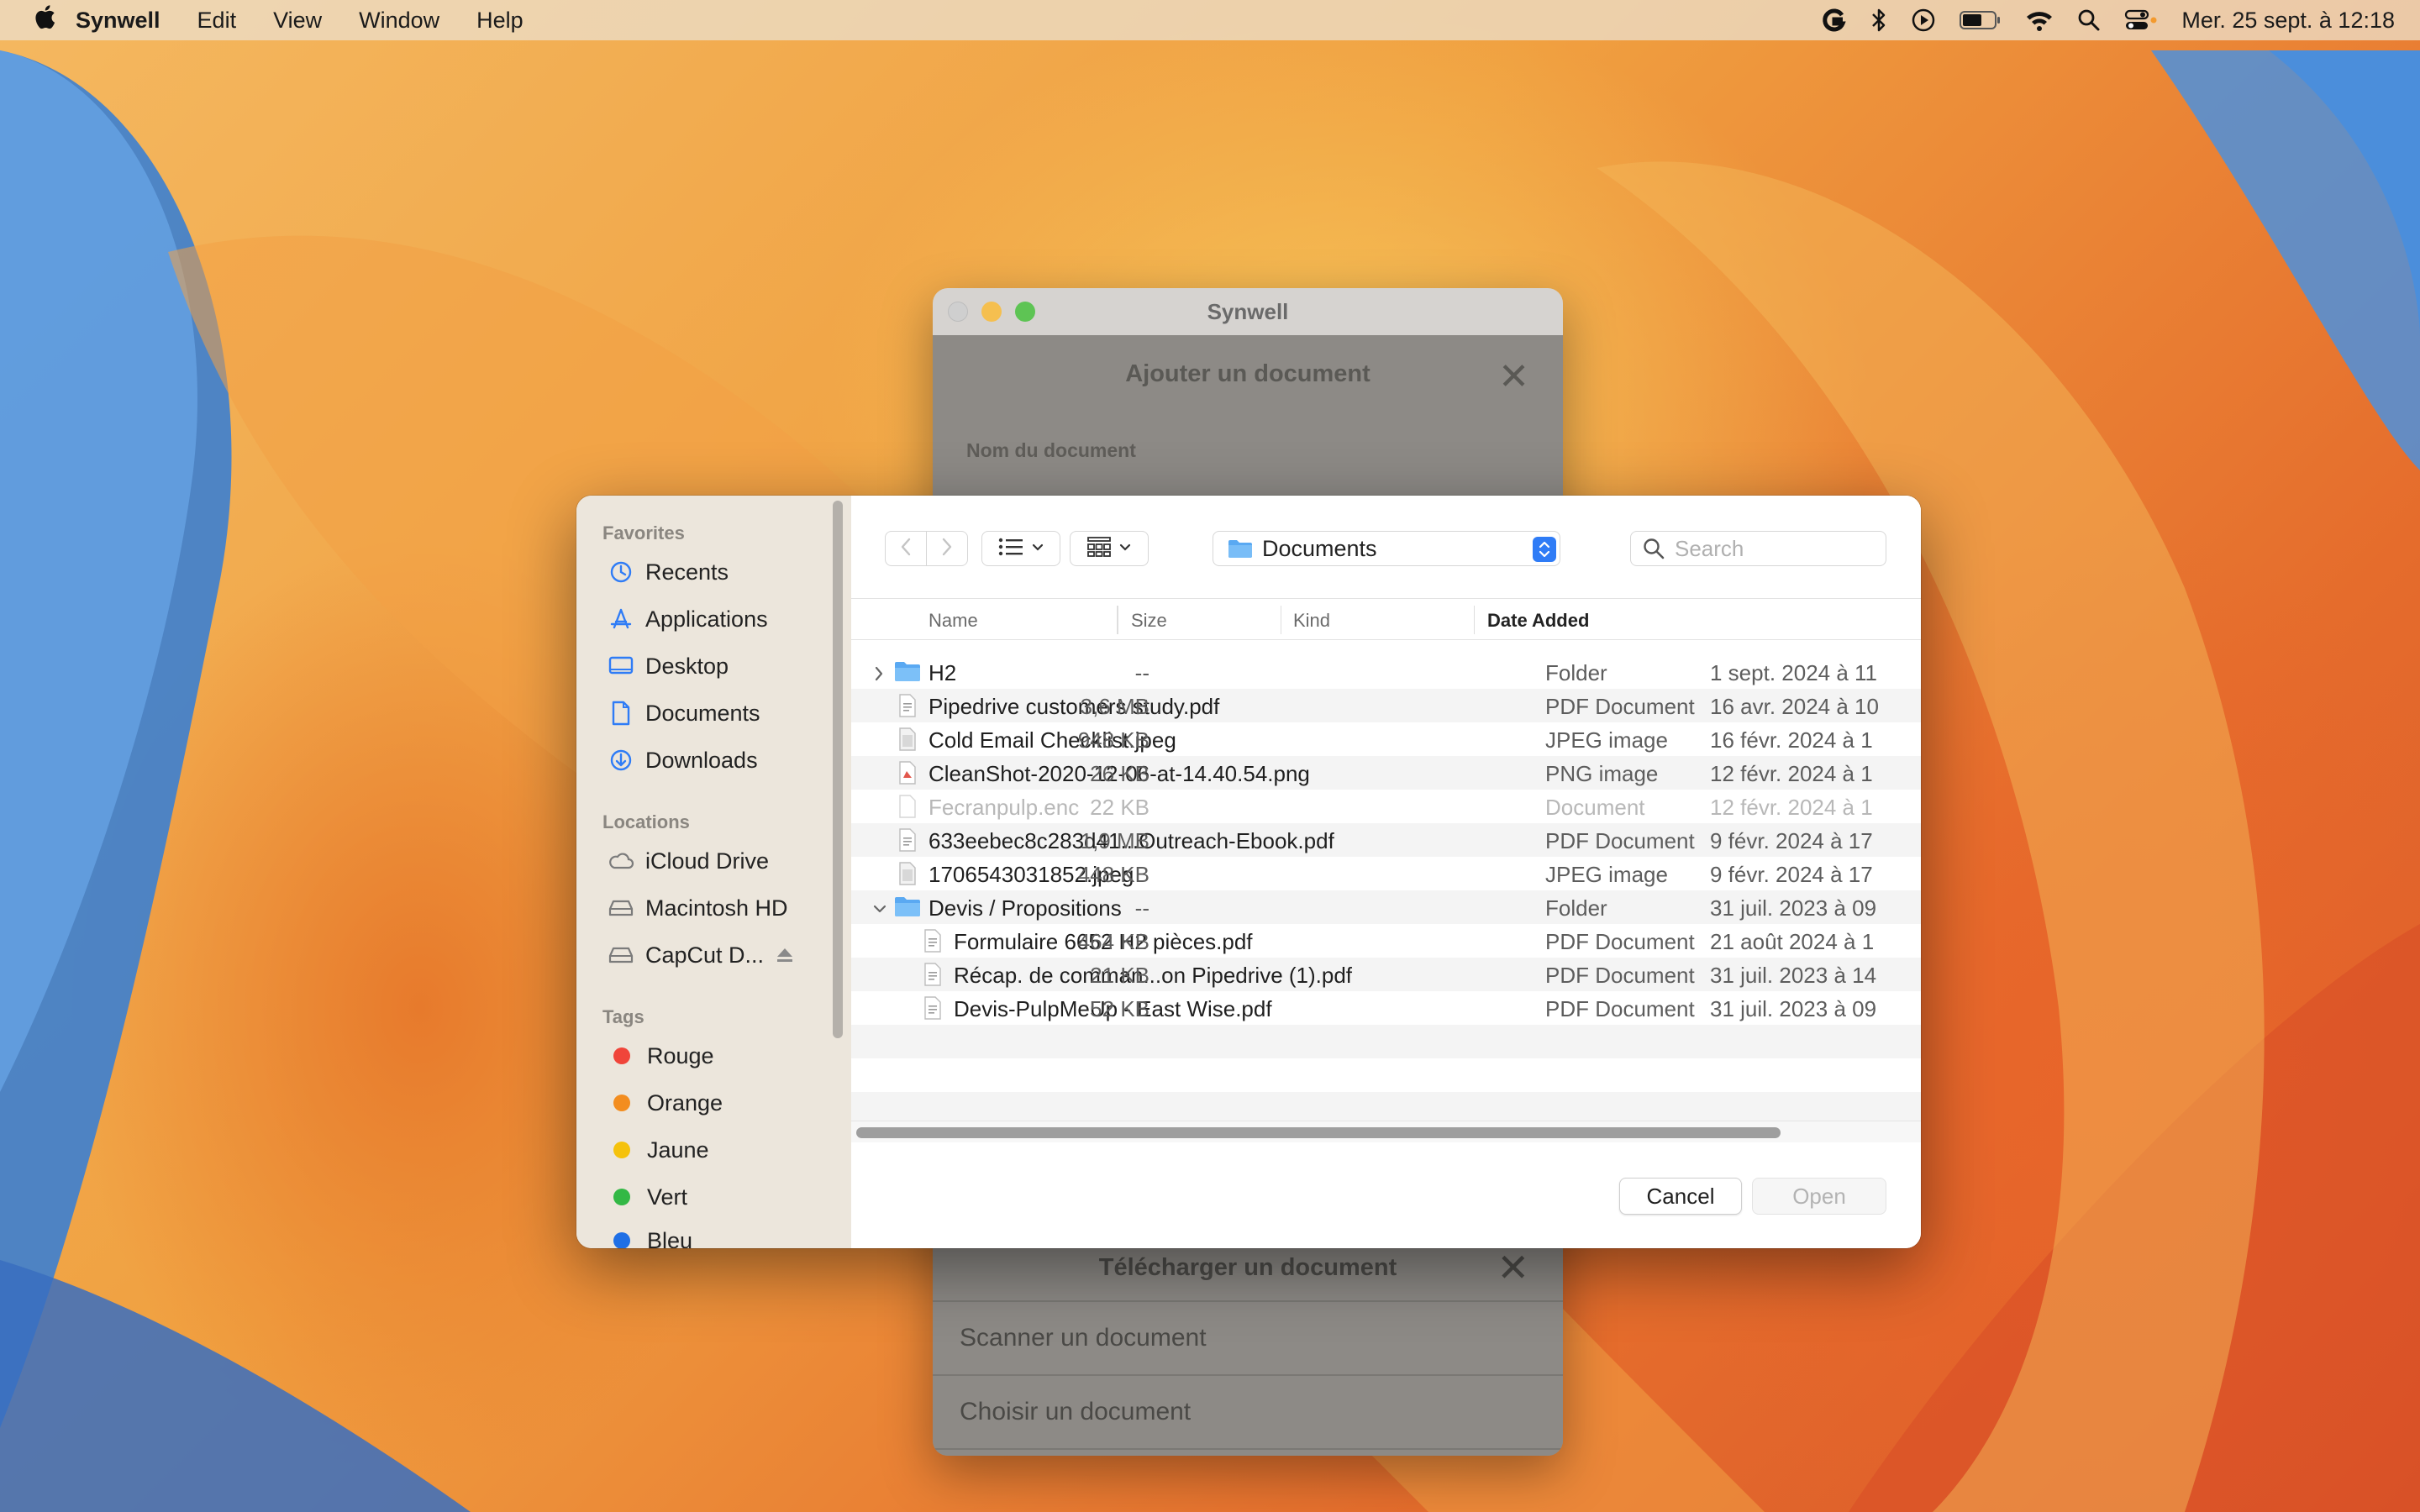  What do you see at coordinates (1115, 840) in the screenshot?
I see `file-size: 1,9 MB` at bounding box center [1115, 840].